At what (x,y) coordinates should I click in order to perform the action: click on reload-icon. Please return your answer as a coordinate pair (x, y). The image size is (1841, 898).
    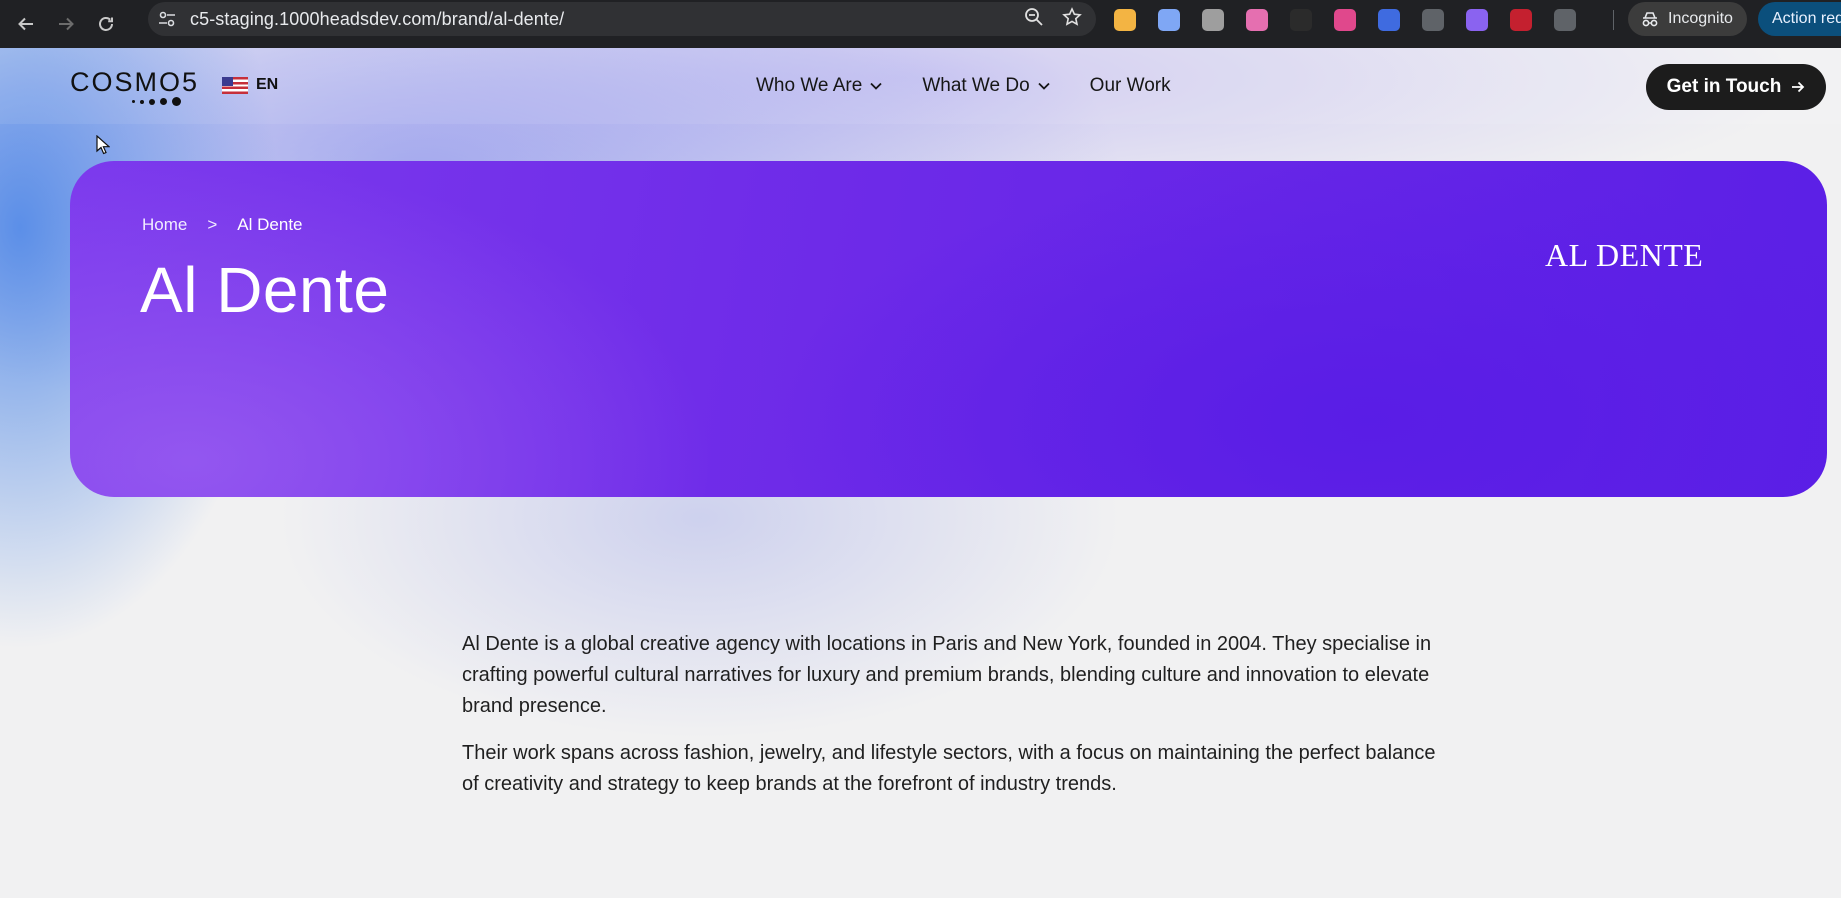
    Looking at the image, I should click on (106, 24).